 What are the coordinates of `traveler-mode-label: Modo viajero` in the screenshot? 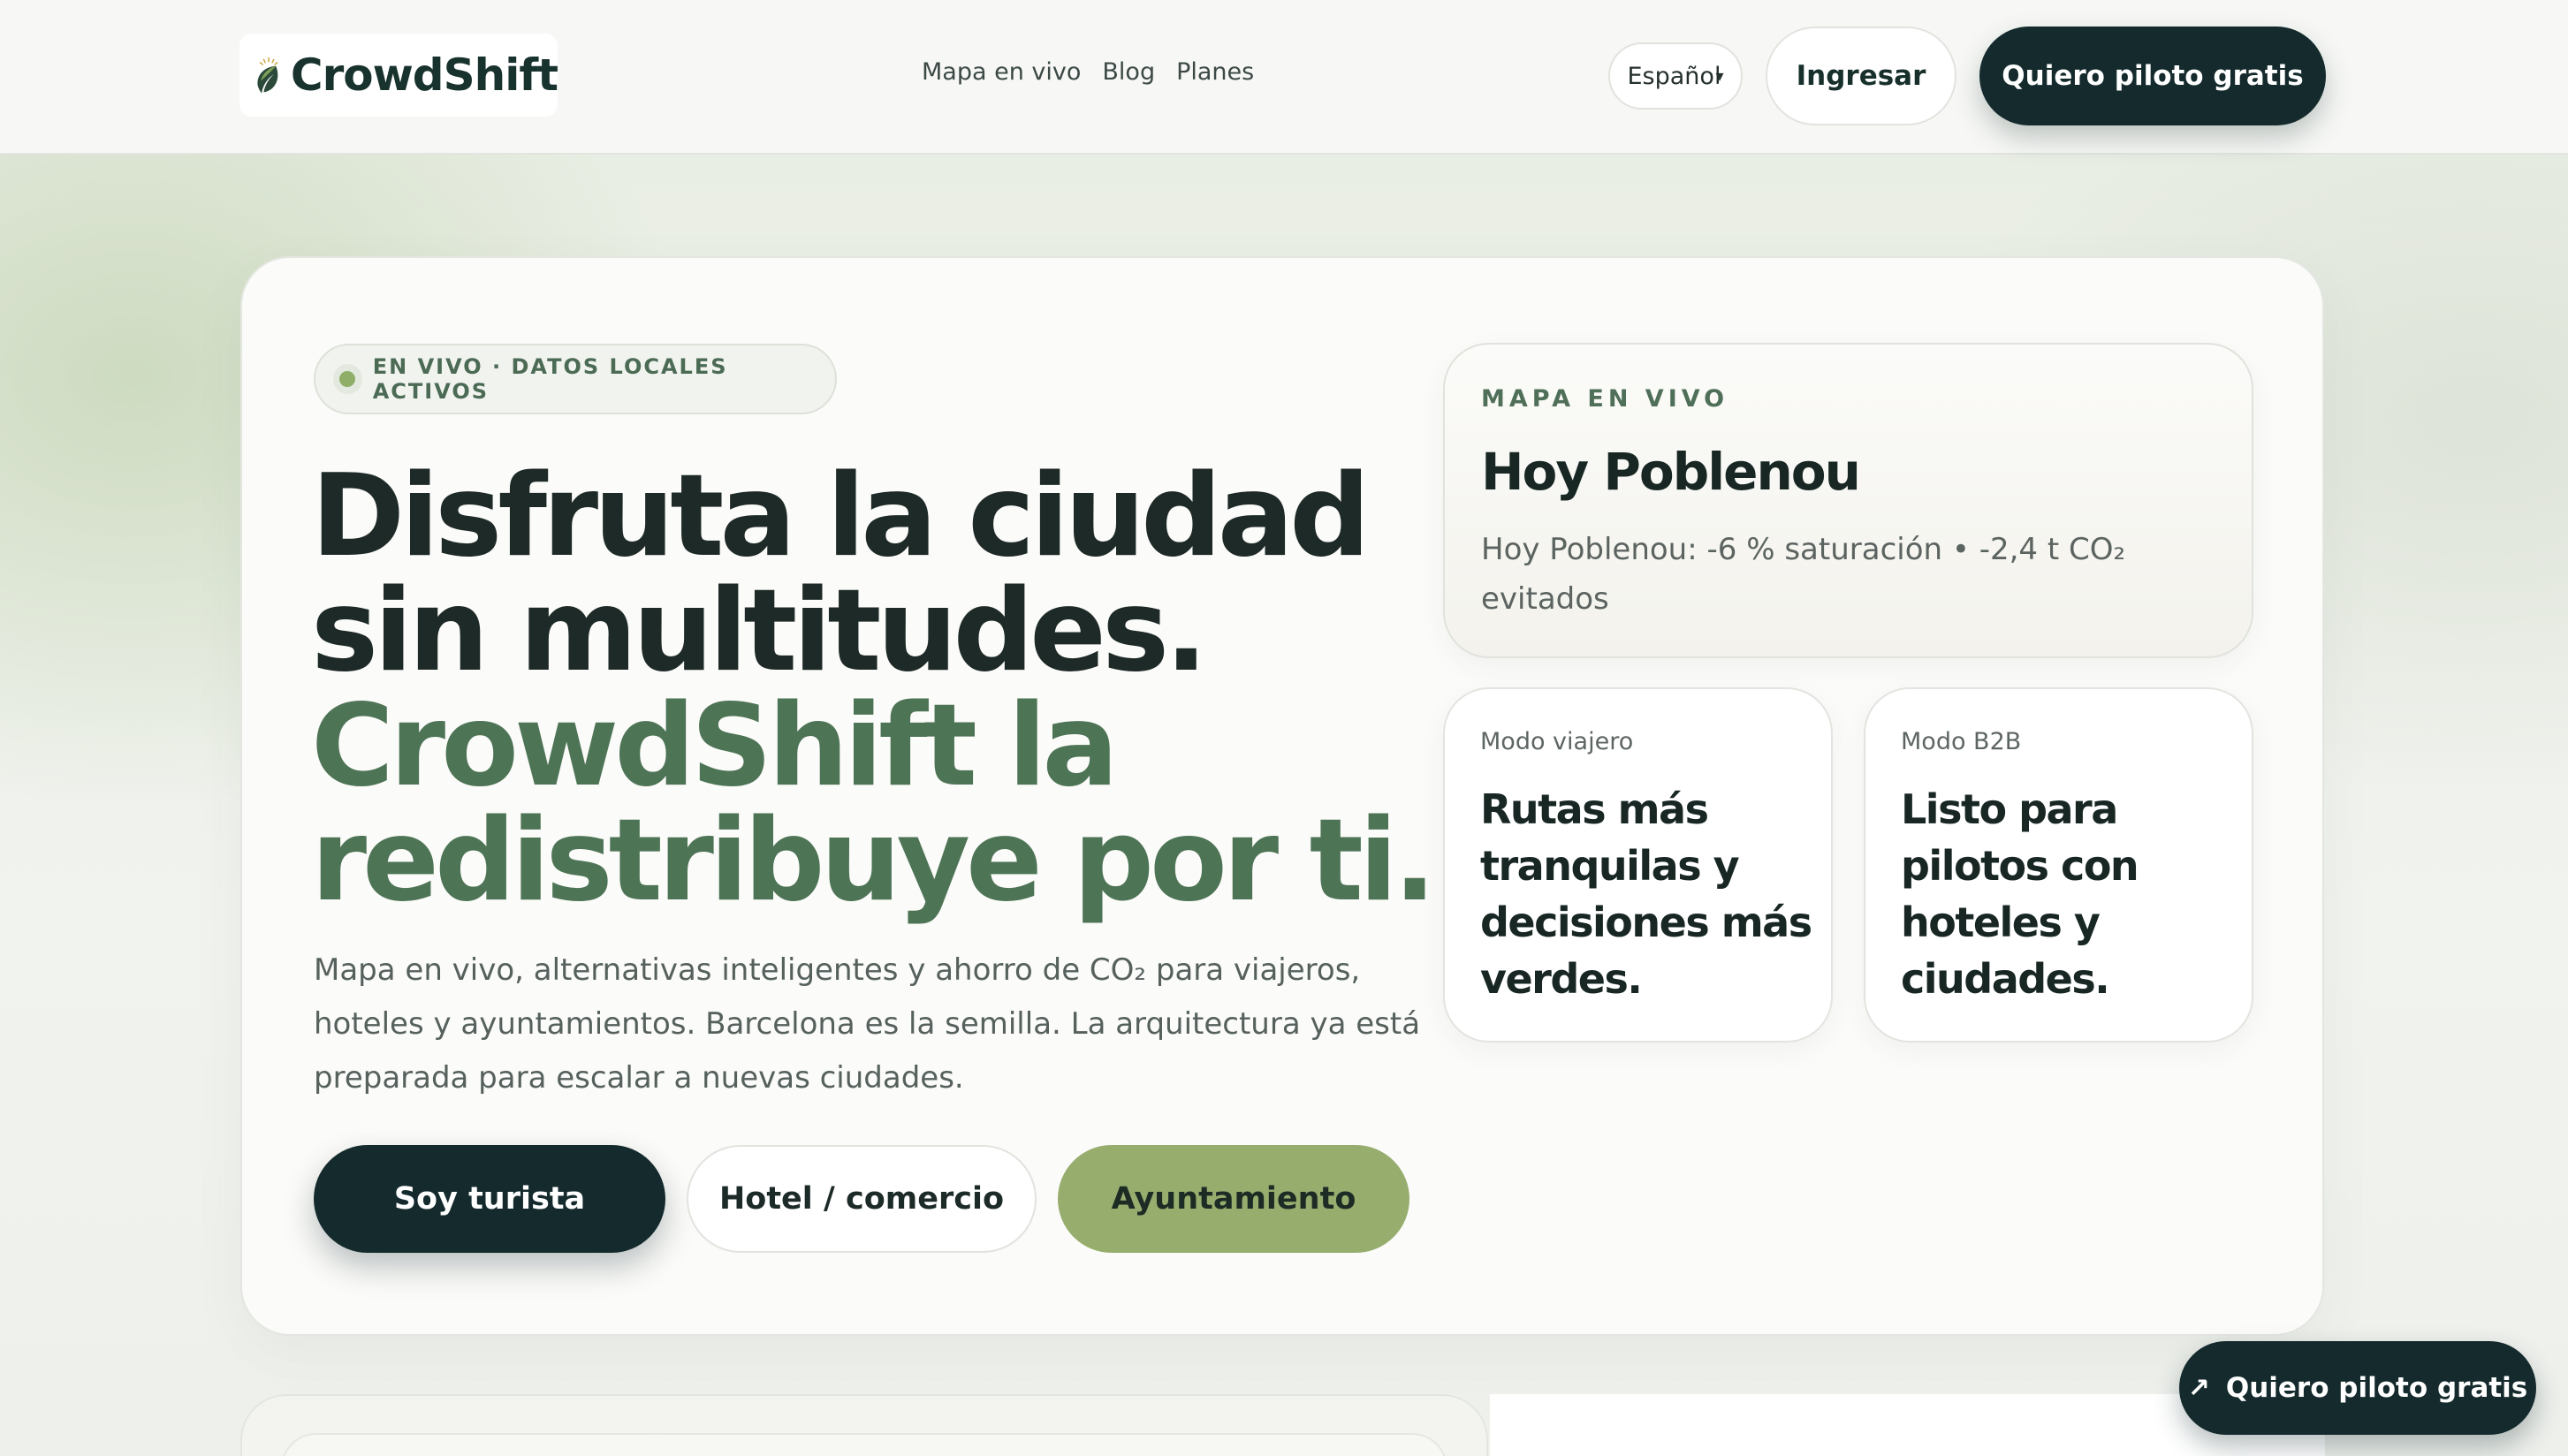 It's located at (1557, 741).